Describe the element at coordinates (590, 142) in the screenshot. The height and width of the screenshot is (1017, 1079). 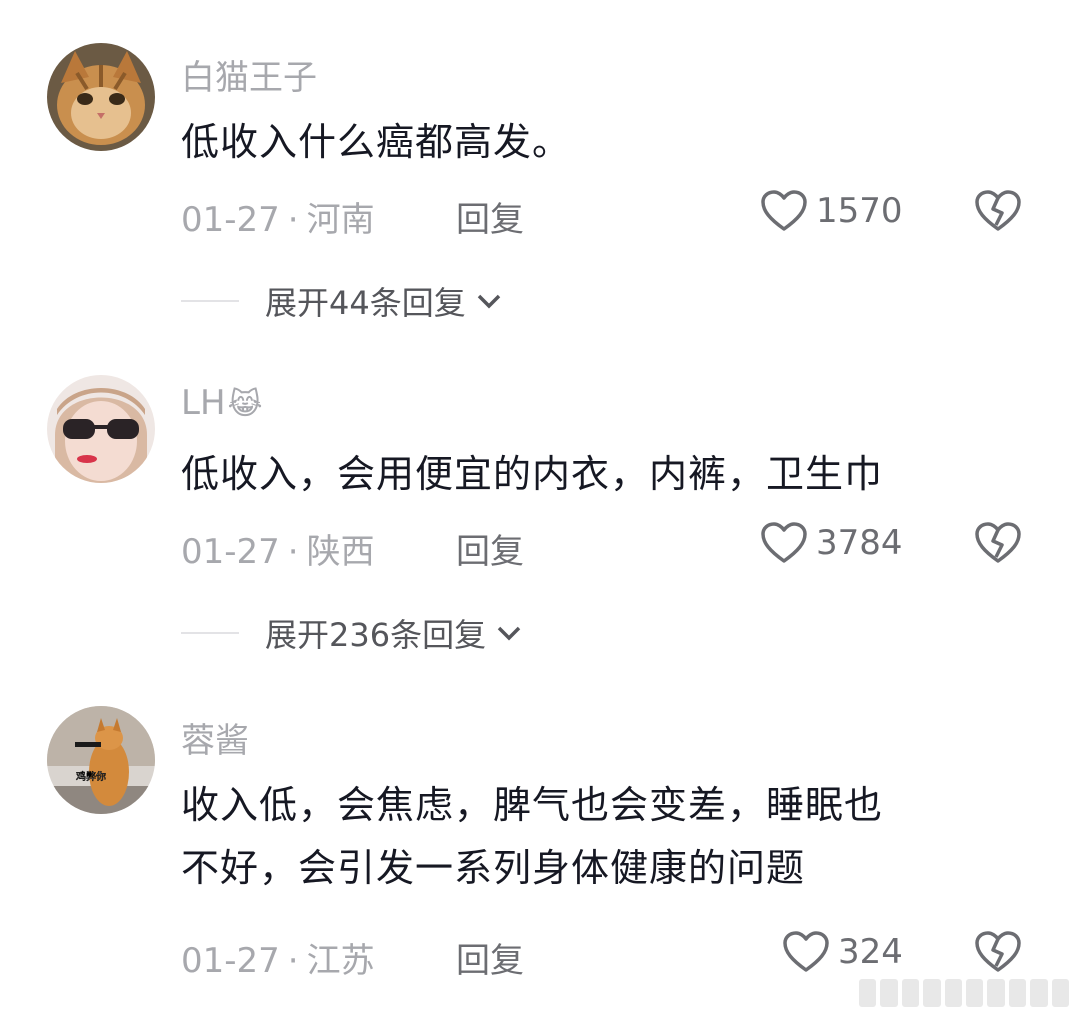
I see `comment-text: 低收入什么癌都高发。` at that location.